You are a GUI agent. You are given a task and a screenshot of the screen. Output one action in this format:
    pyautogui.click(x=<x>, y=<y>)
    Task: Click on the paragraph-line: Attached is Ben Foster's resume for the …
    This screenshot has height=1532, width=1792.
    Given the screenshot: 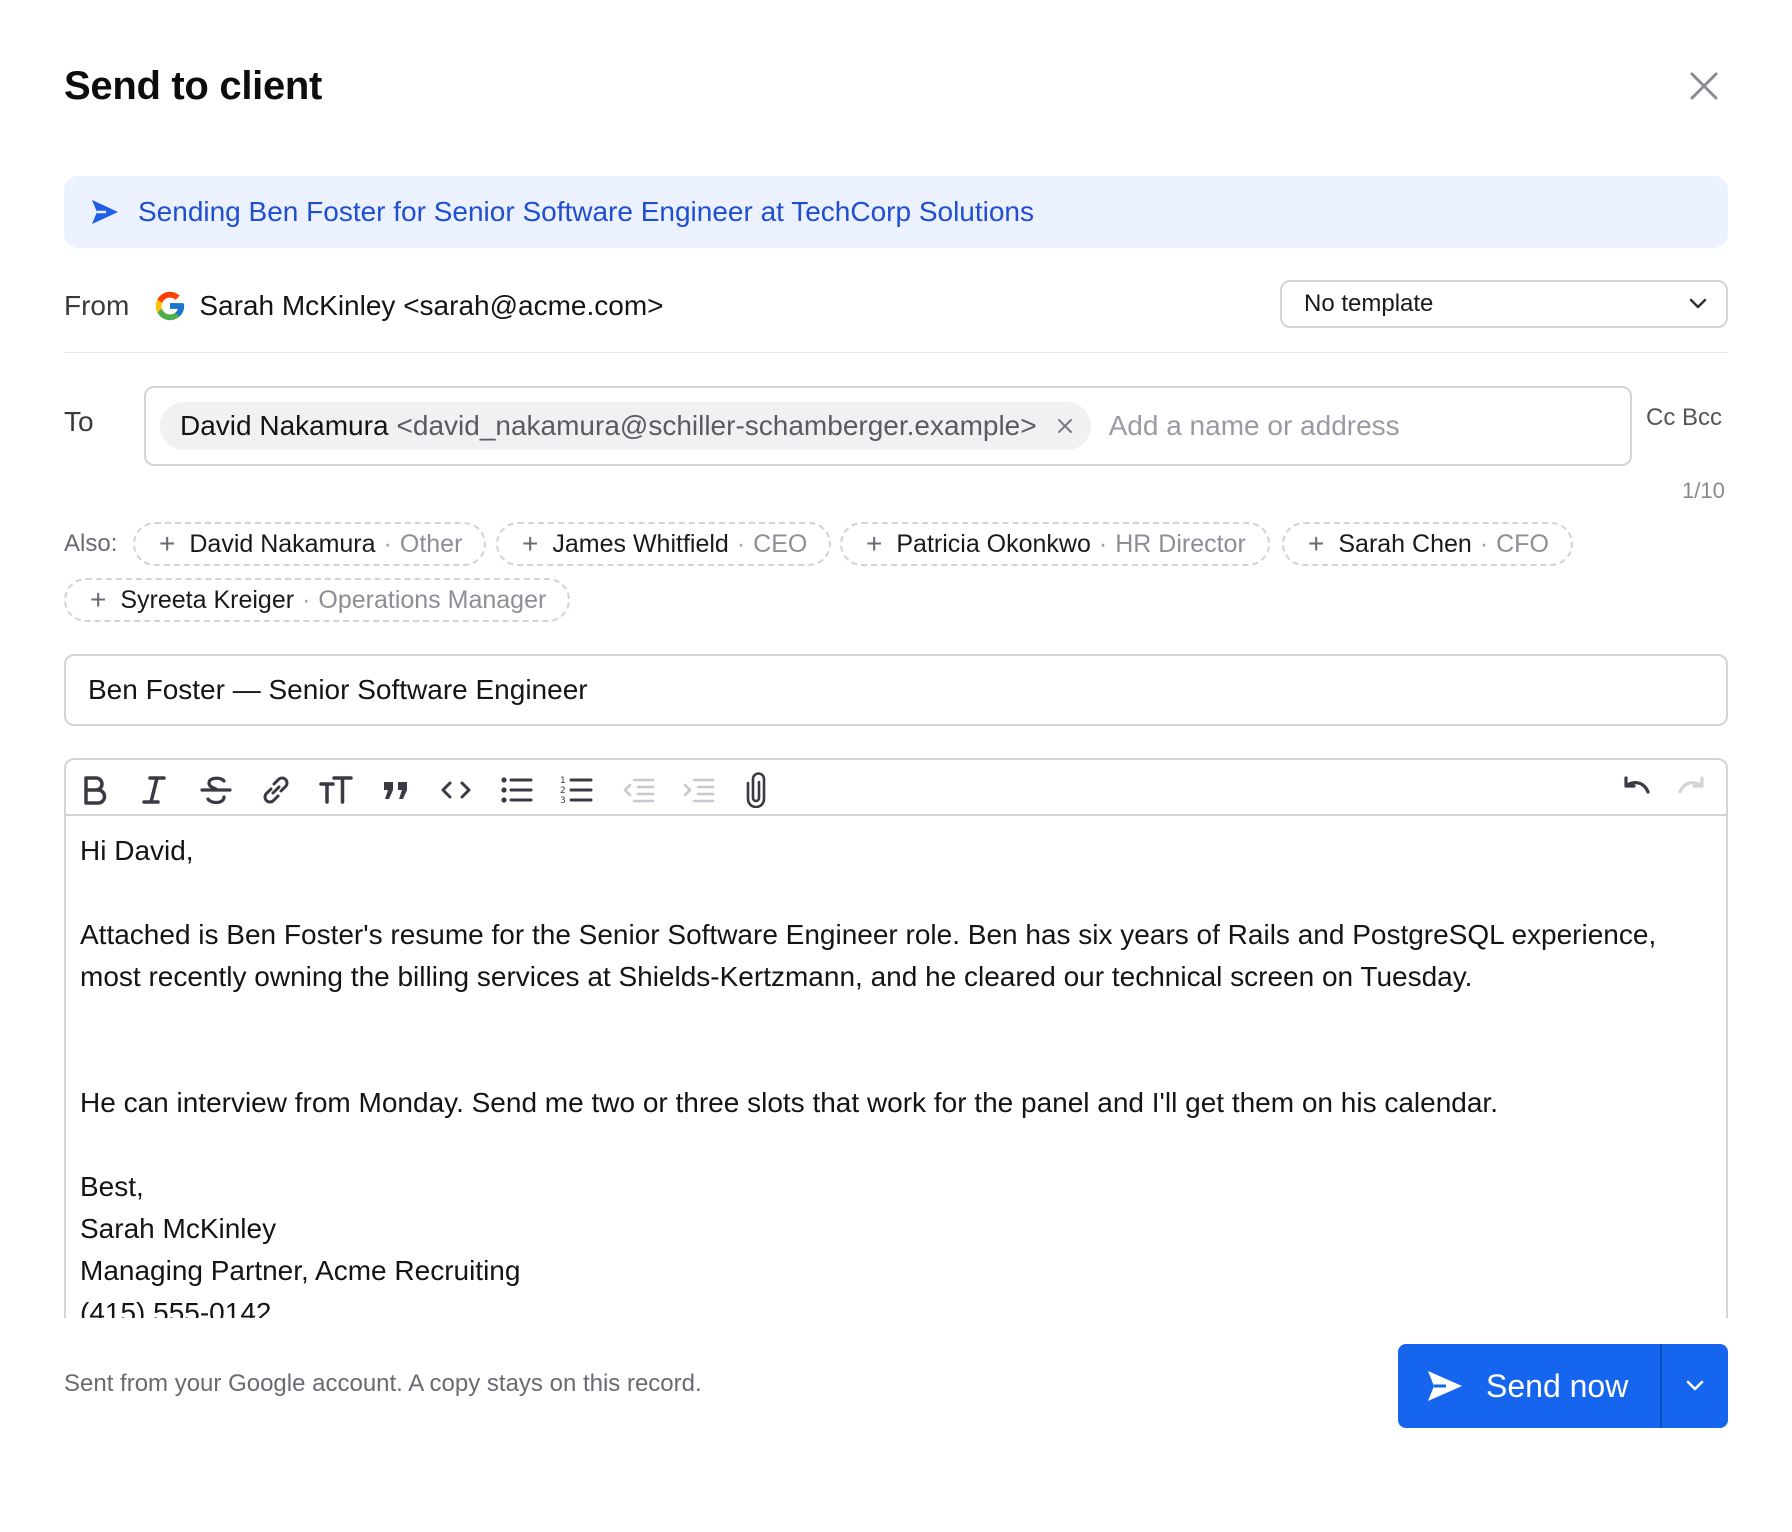 What is the action you would take?
    pyautogui.click(x=868, y=934)
    